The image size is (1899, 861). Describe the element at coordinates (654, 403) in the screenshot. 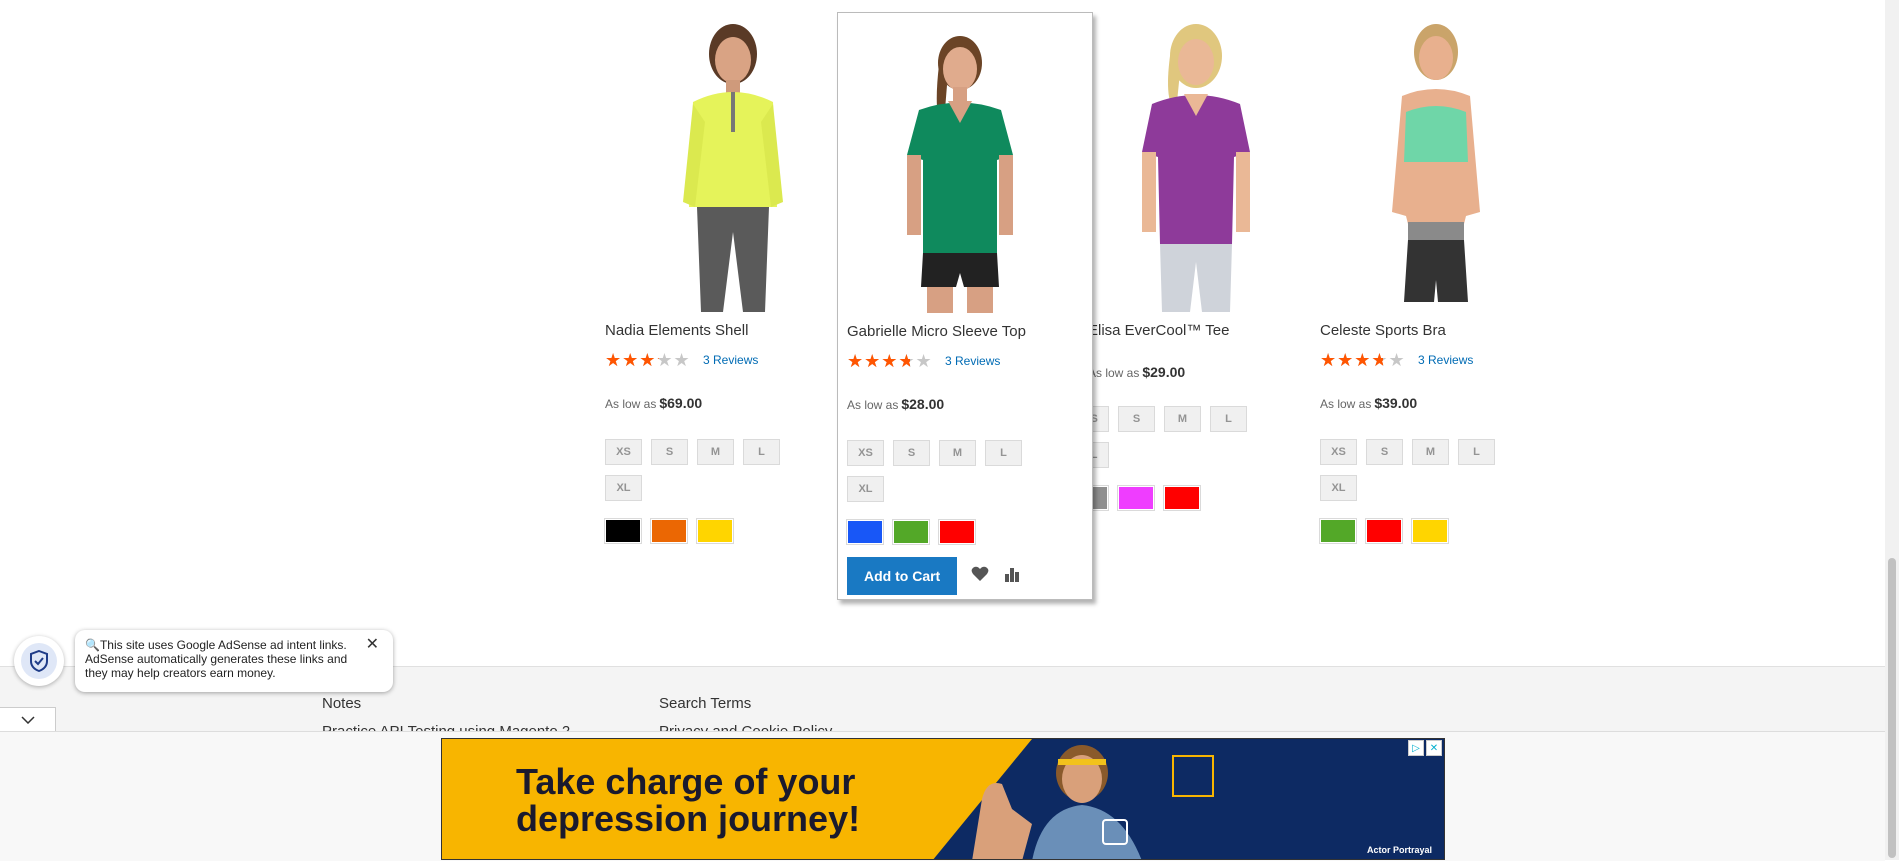

I see `product-price: As low as $69.00` at that location.